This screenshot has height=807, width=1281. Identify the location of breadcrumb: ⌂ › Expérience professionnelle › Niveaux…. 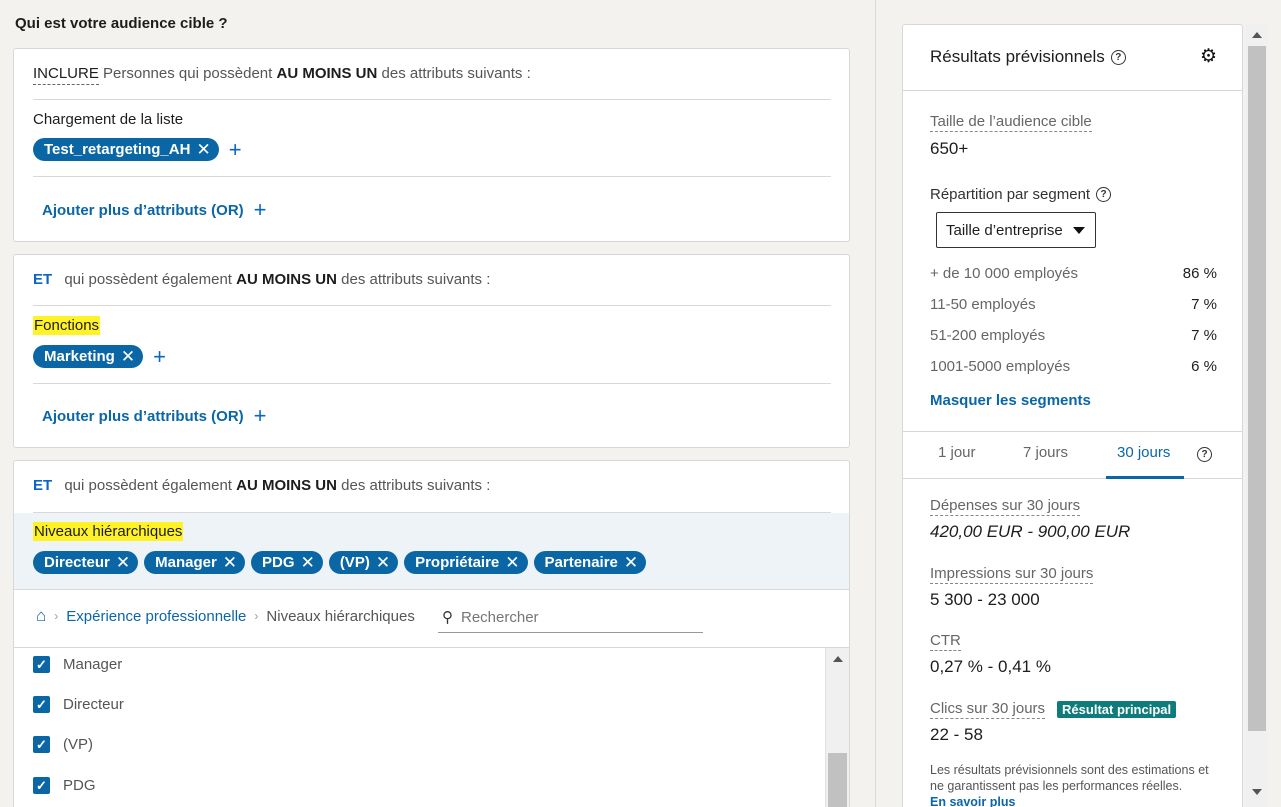
(225, 616).